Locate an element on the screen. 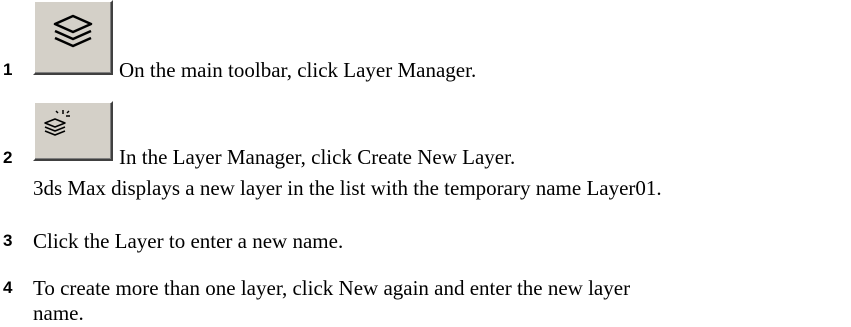  step-3-text: Click the Layer to enter a new name. is located at coordinates (188, 241).